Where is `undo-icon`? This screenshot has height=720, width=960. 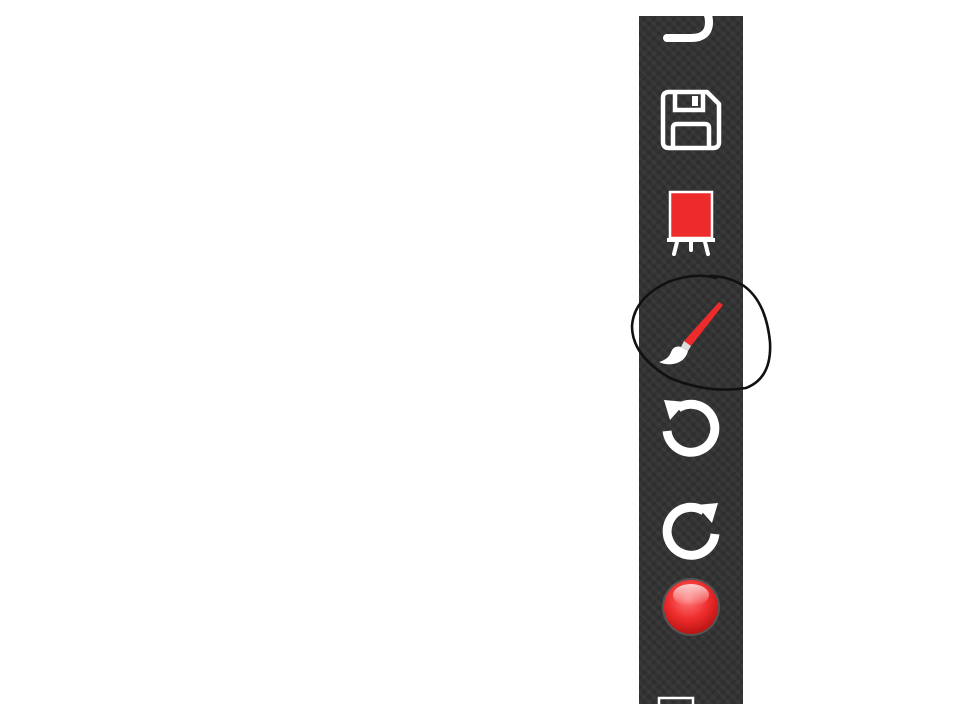 undo-icon is located at coordinates (691, 428).